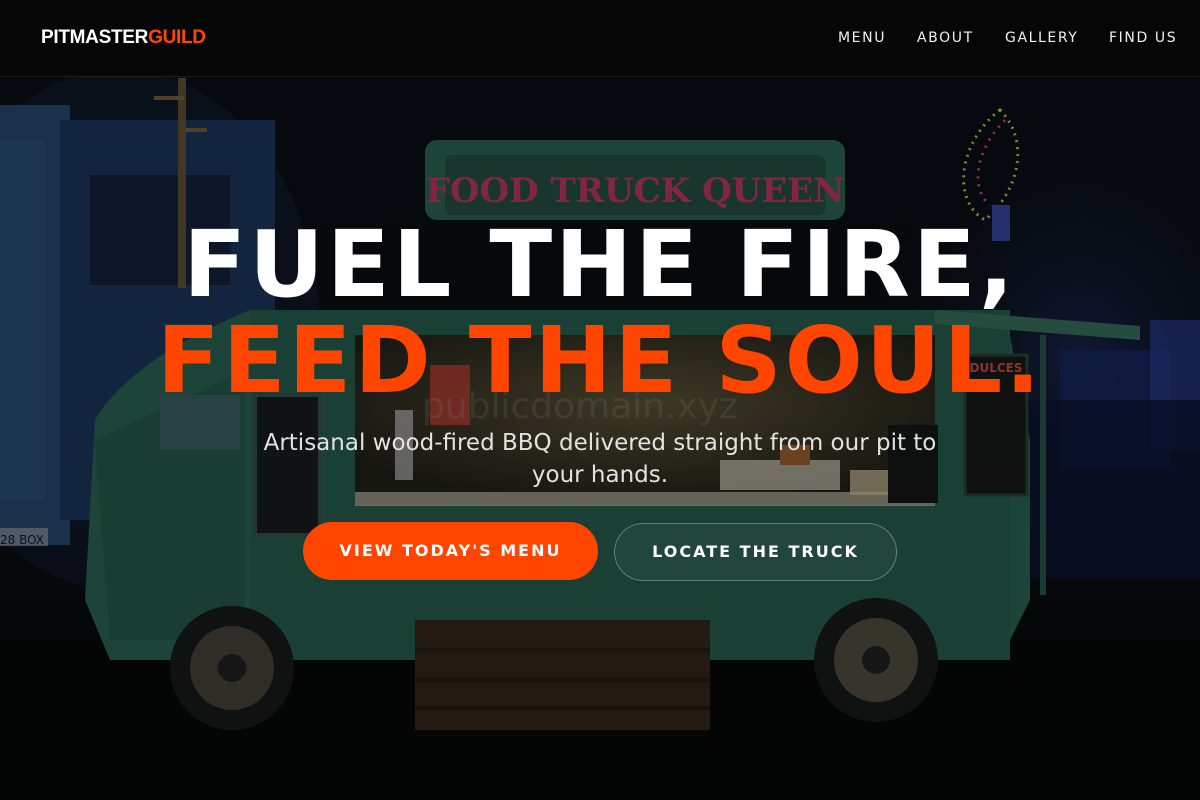  I want to click on logo-text-accent: GUILD, so click(177, 37).